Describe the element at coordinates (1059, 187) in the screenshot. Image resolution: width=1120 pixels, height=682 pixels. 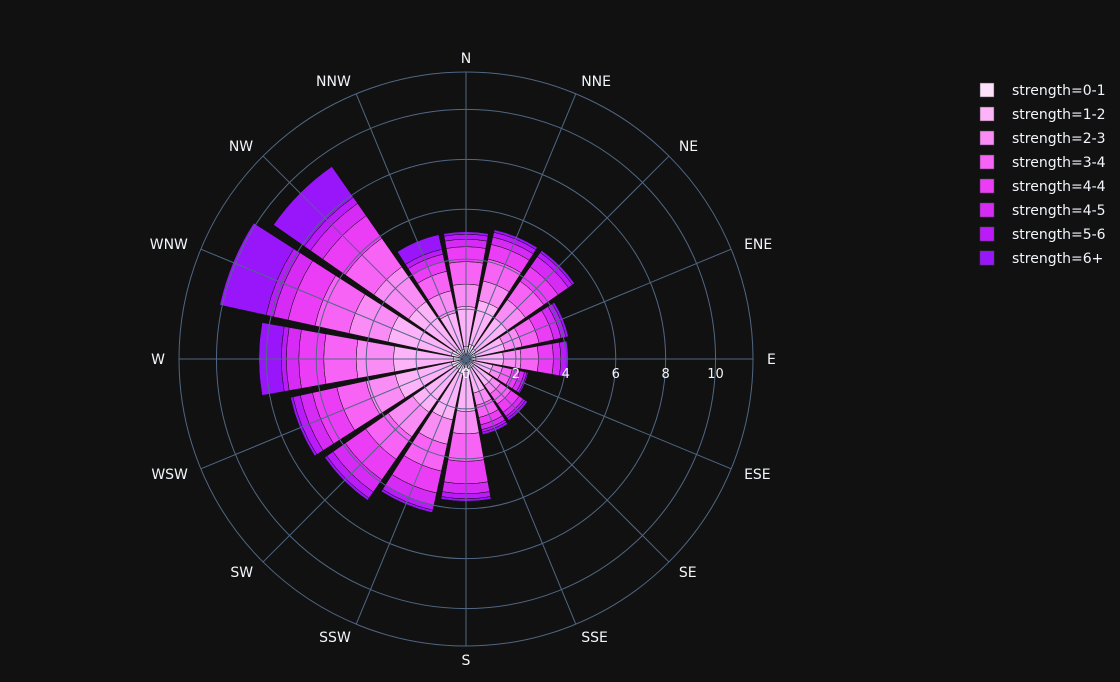
I see `legend-label: strength=4-4` at that location.